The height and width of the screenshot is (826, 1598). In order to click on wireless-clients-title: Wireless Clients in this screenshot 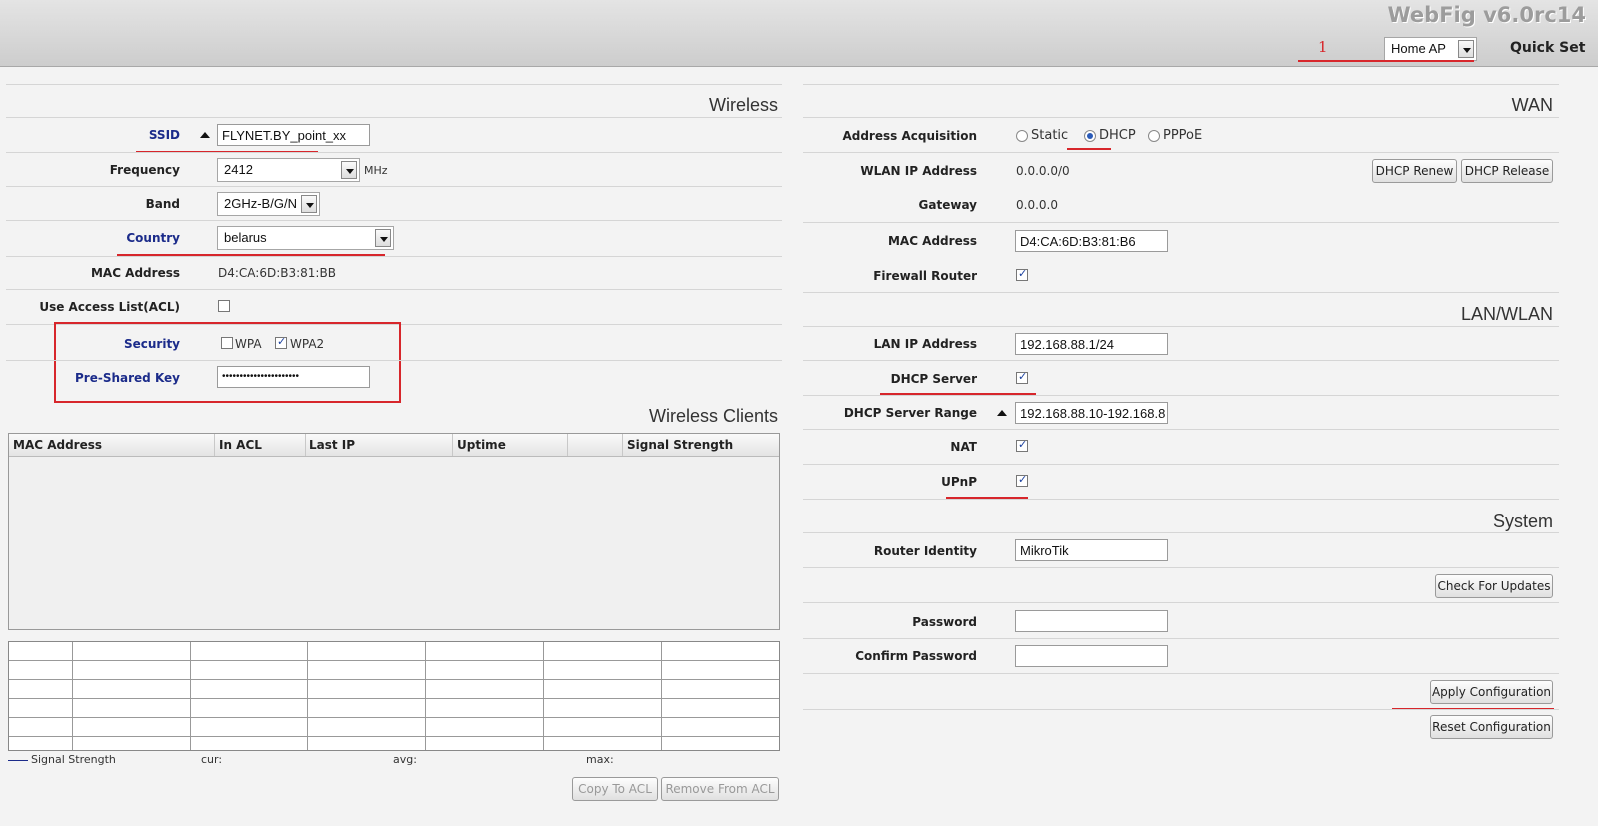, I will do `click(713, 416)`.